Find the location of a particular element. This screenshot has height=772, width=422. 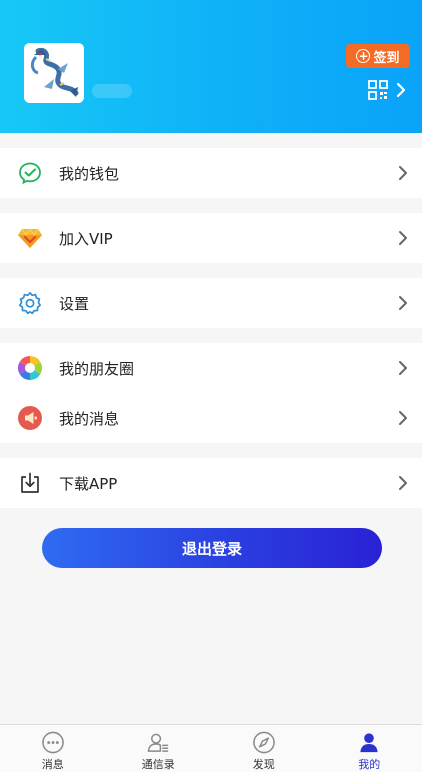

social-section: 我的朋友圈 我的消息 is located at coordinates (211, 393).